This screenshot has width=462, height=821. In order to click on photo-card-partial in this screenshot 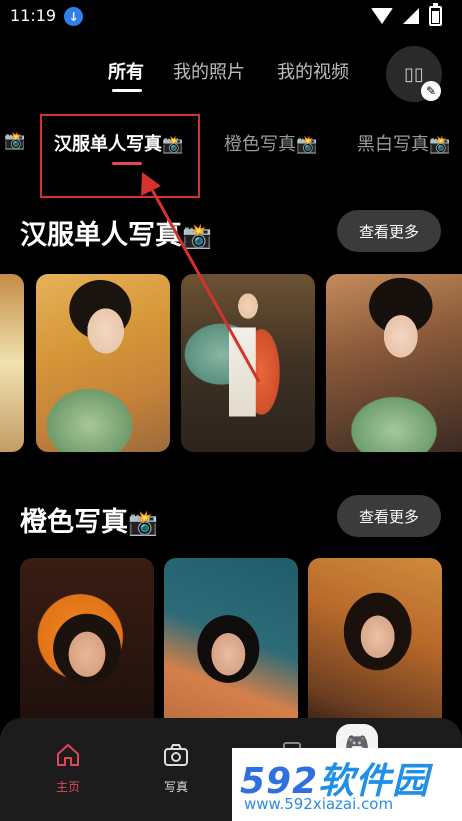, I will do `click(12, 363)`.